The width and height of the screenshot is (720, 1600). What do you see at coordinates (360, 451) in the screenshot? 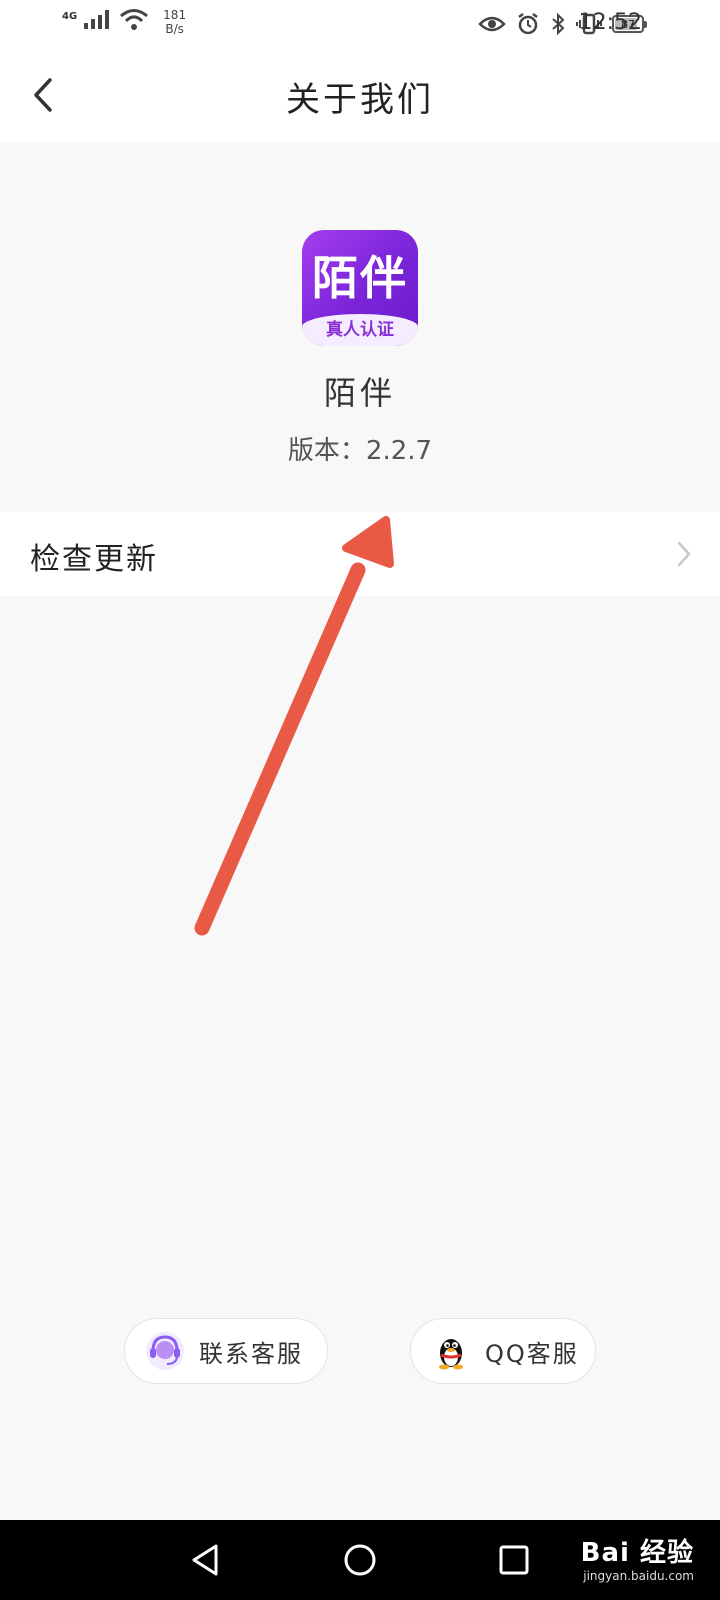
I see `app-version: 版本：2.2.7` at bounding box center [360, 451].